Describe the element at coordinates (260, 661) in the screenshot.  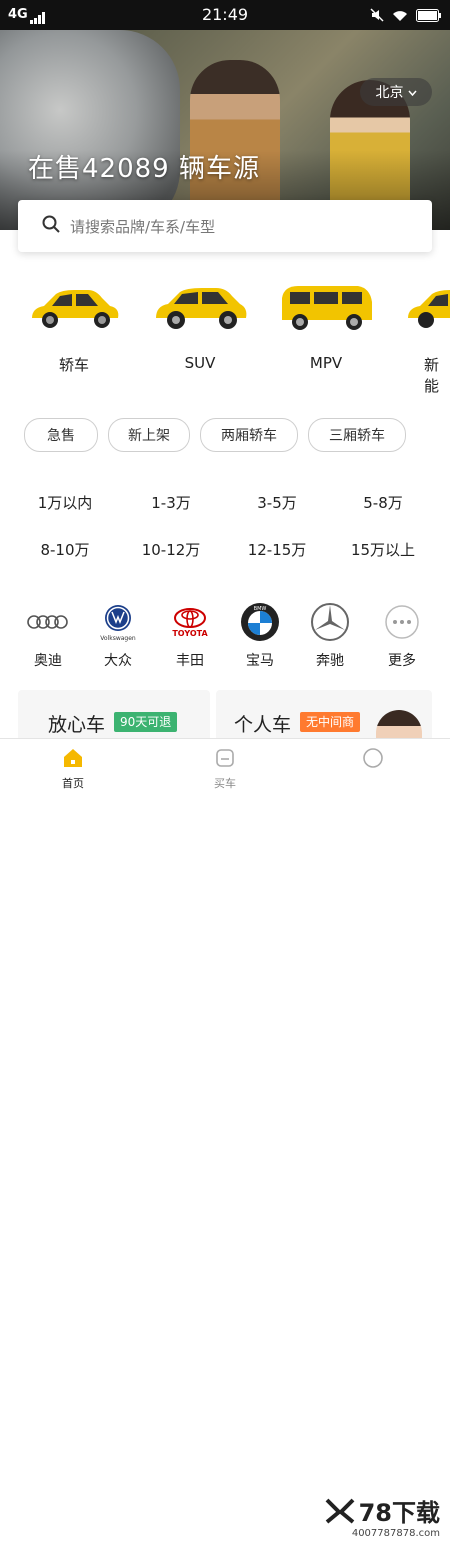
I see `brand-label: 宝马` at that location.